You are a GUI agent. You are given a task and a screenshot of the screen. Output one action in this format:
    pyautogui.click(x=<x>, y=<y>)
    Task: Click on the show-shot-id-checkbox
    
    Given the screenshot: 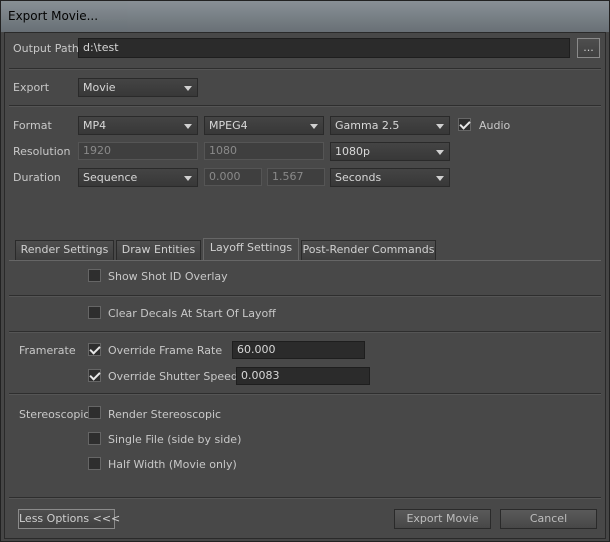 What is the action you would take?
    pyautogui.click(x=94, y=275)
    